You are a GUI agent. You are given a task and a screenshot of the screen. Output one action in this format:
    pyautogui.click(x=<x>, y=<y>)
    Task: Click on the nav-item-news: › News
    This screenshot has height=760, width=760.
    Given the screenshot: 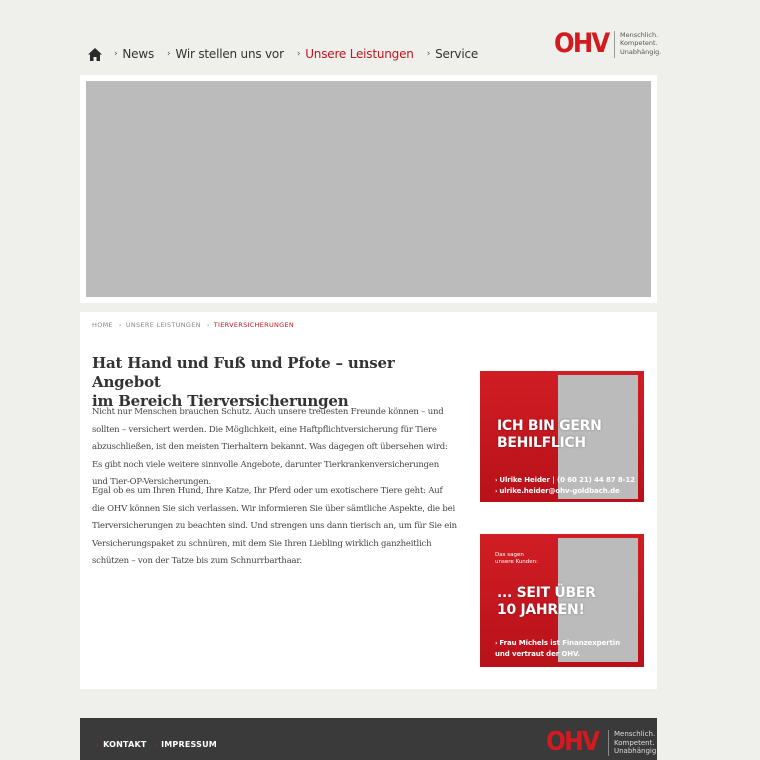 What is the action you would take?
    pyautogui.click(x=134, y=54)
    